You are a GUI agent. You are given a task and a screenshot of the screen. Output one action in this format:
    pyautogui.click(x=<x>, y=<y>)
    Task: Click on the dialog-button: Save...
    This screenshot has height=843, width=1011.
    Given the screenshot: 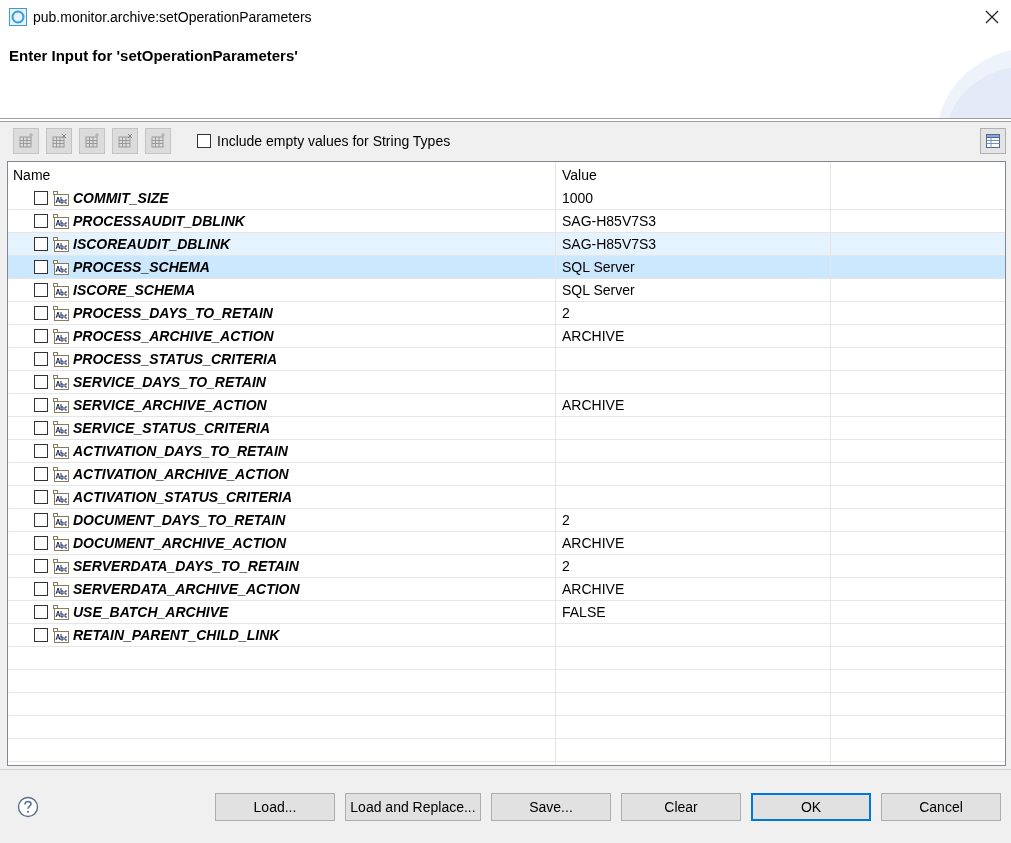 What is the action you would take?
    pyautogui.click(x=551, y=806)
    